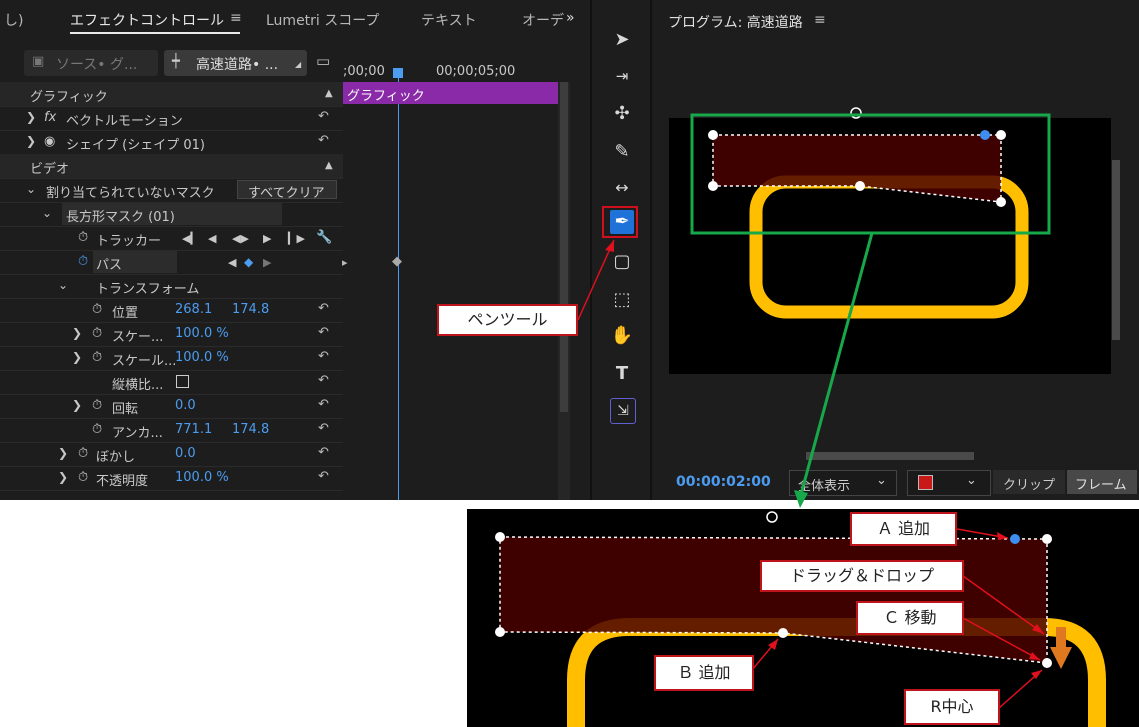 The height and width of the screenshot is (727, 1139). I want to click on callout-a-add: Ａ 追加, so click(903, 529).